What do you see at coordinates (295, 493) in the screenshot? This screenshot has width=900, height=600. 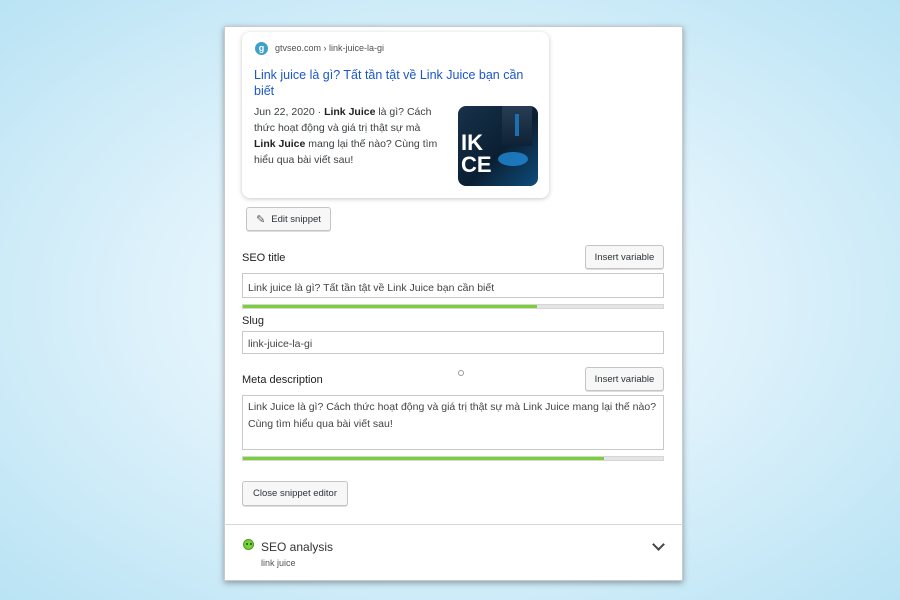 I see `close-snippet-editor-button: Close snippet editor` at bounding box center [295, 493].